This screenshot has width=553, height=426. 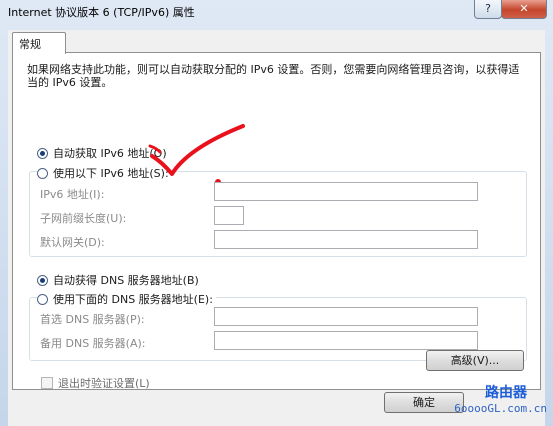 What do you see at coordinates (196, 153) in the screenshot?
I see `red-checkmark-annotation` at bounding box center [196, 153].